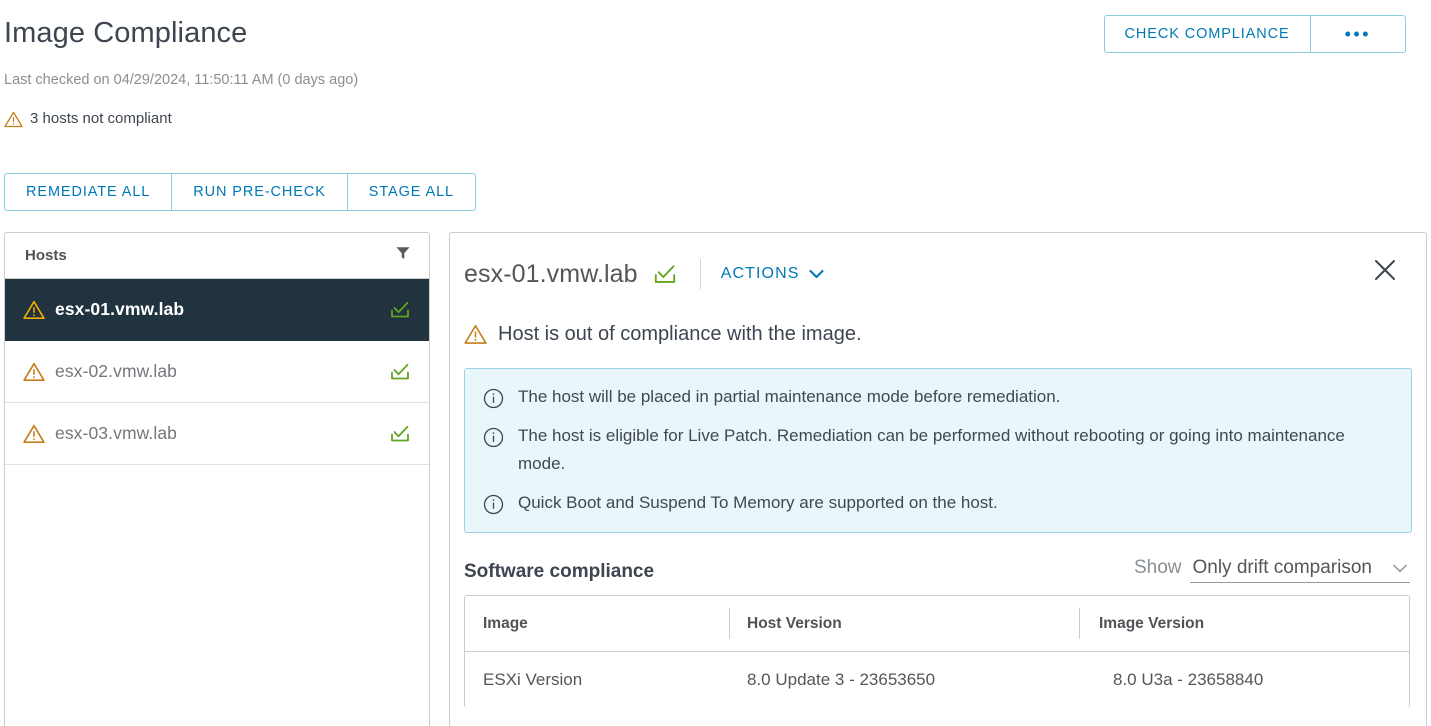 This screenshot has width=1431, height=726. What do you see at coordinates (46, 255) in the screenshot?
I see `hosts-column-header: Hosts` at bounding box center [46, 255].